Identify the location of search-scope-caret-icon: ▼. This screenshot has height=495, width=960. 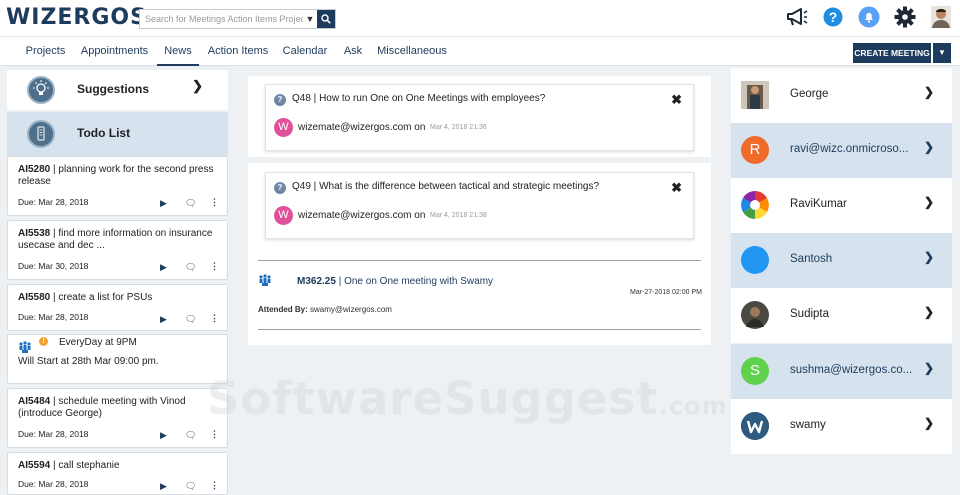
(310, 19).